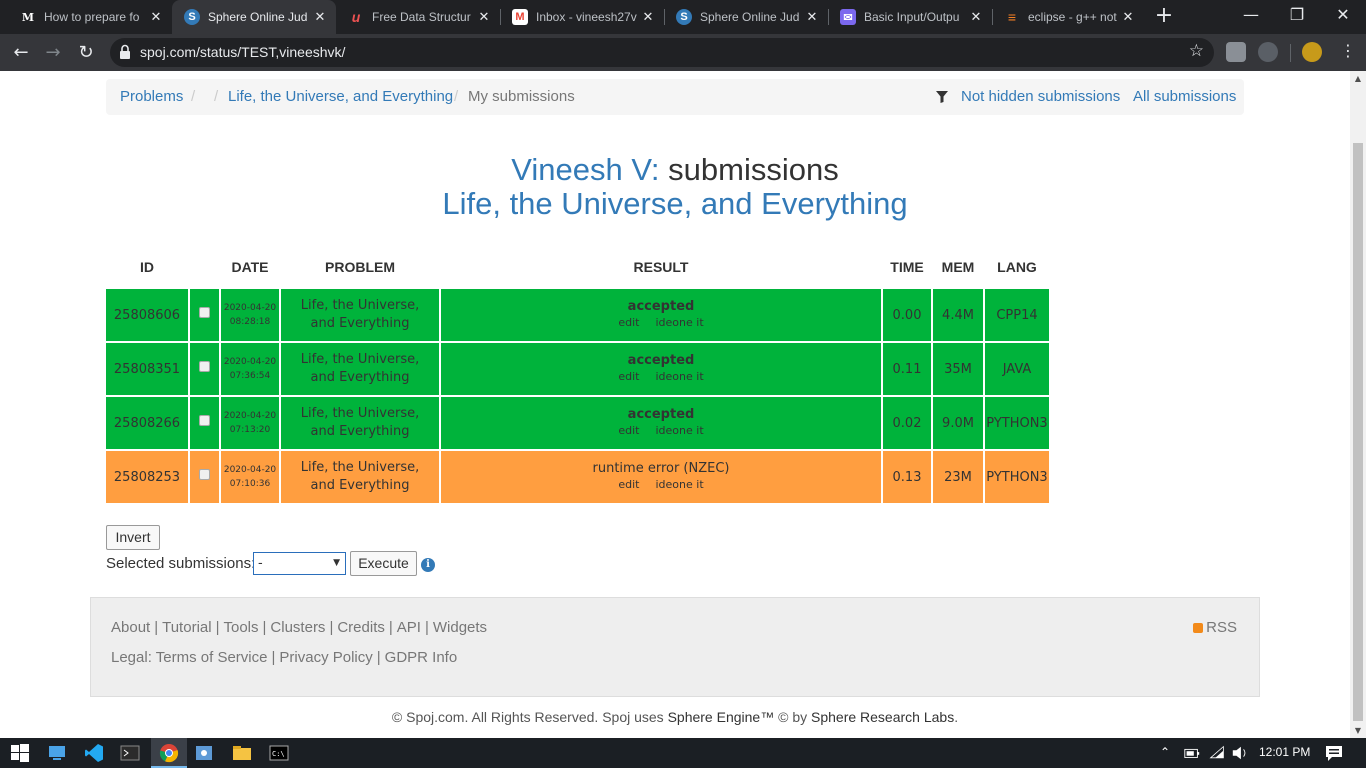 This screenshot has width=1366, height=768. I want to click on rss-link: RSS, so click(1215, 627).